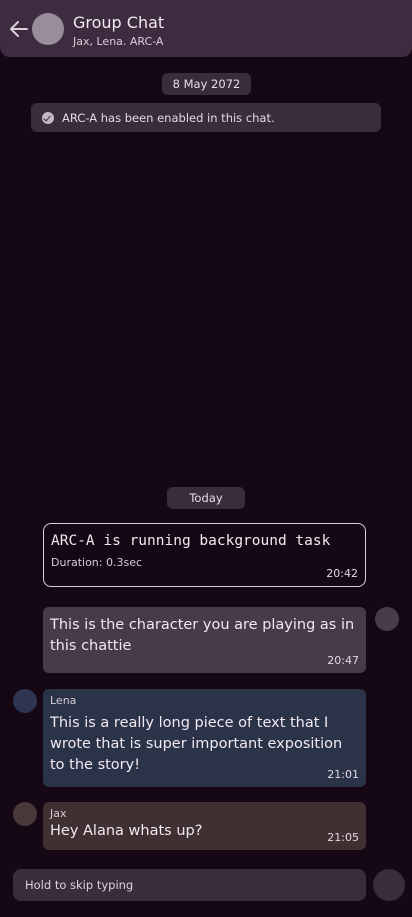 Image resolution: width=412 pixels, height=917 pixels. Describe the element at coordinates (119, 22) in the screenshot. I see `chat-title: Group Chat` at that location.